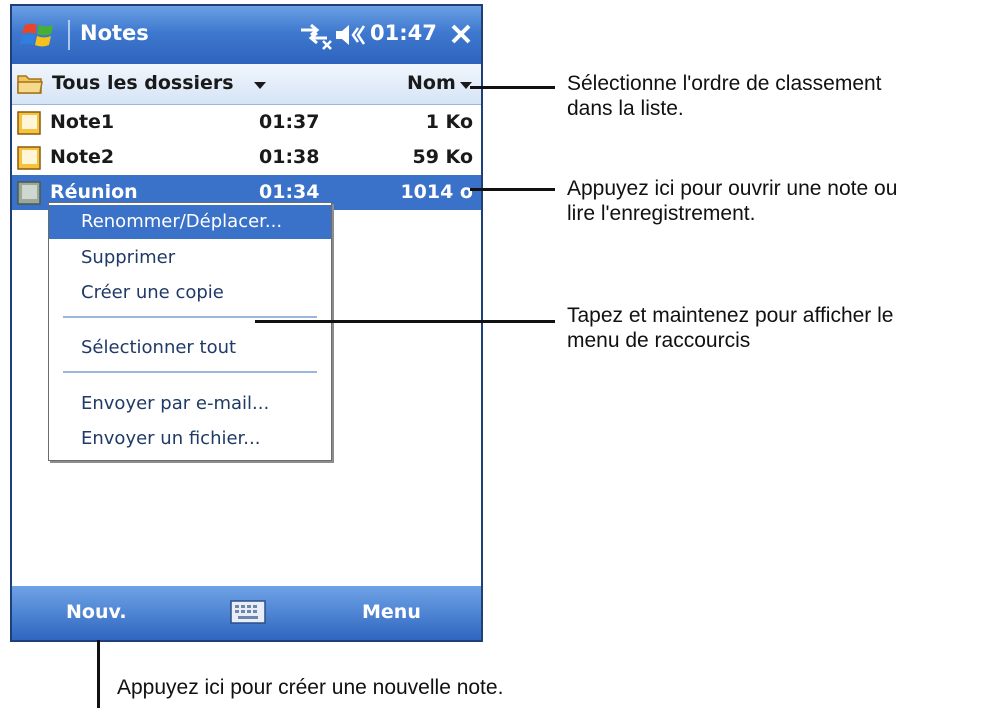 The height and width of the screenshot is (712, 984). Describe the element at coordinates (724, 83) in the screenshot. I see `callout-sort-line1: Sélectionne l'ordre de classement` at that location.